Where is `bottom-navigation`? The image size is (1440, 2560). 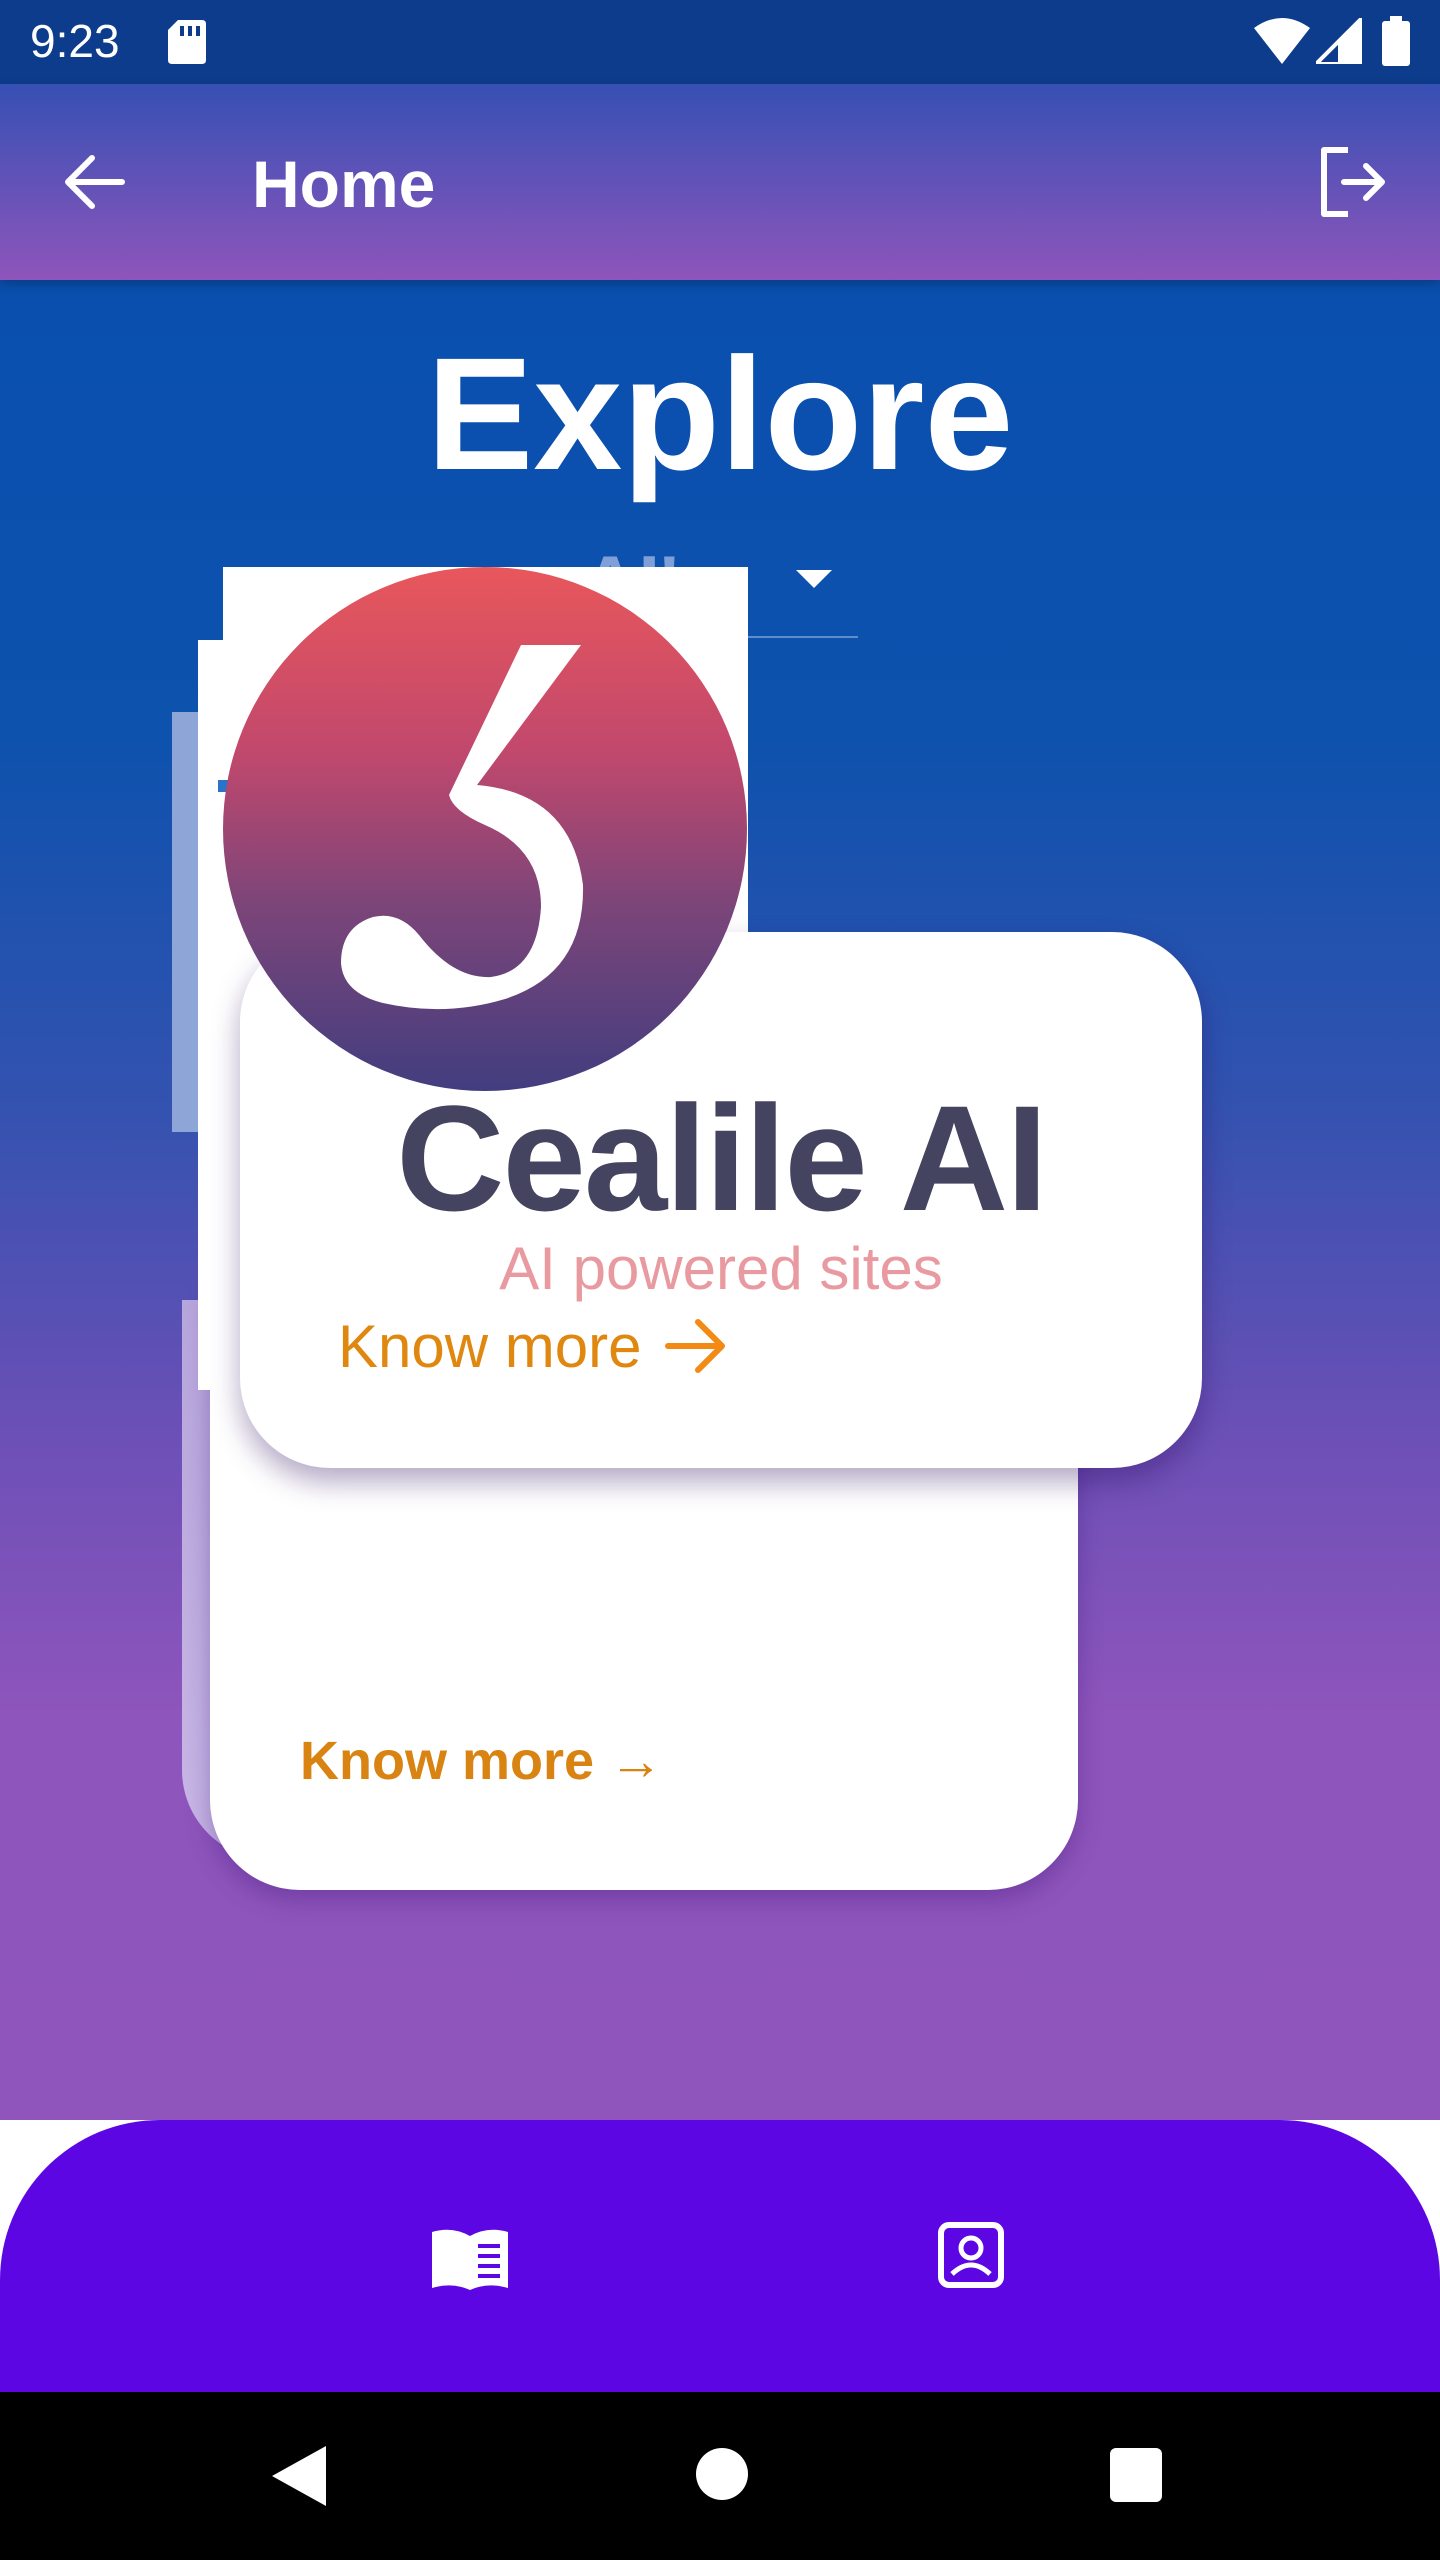
bottom-navigation is located at coordinates (720, 2256).